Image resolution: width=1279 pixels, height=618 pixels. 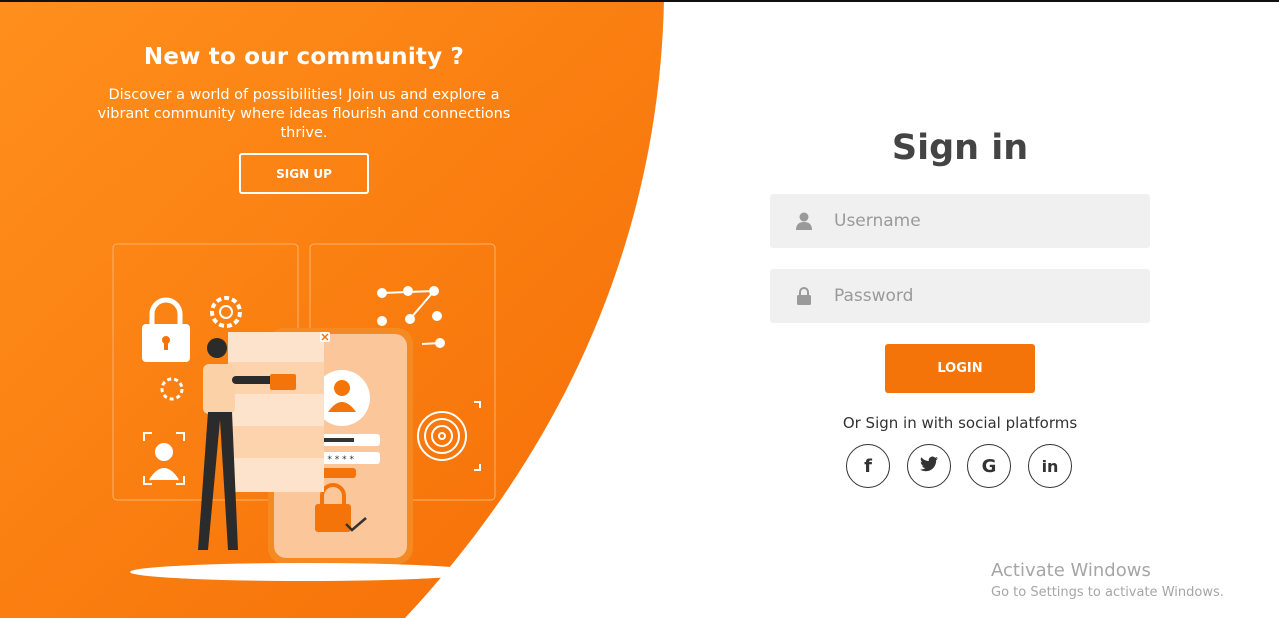 I want to click on username-input, so click(x=991, y=221).